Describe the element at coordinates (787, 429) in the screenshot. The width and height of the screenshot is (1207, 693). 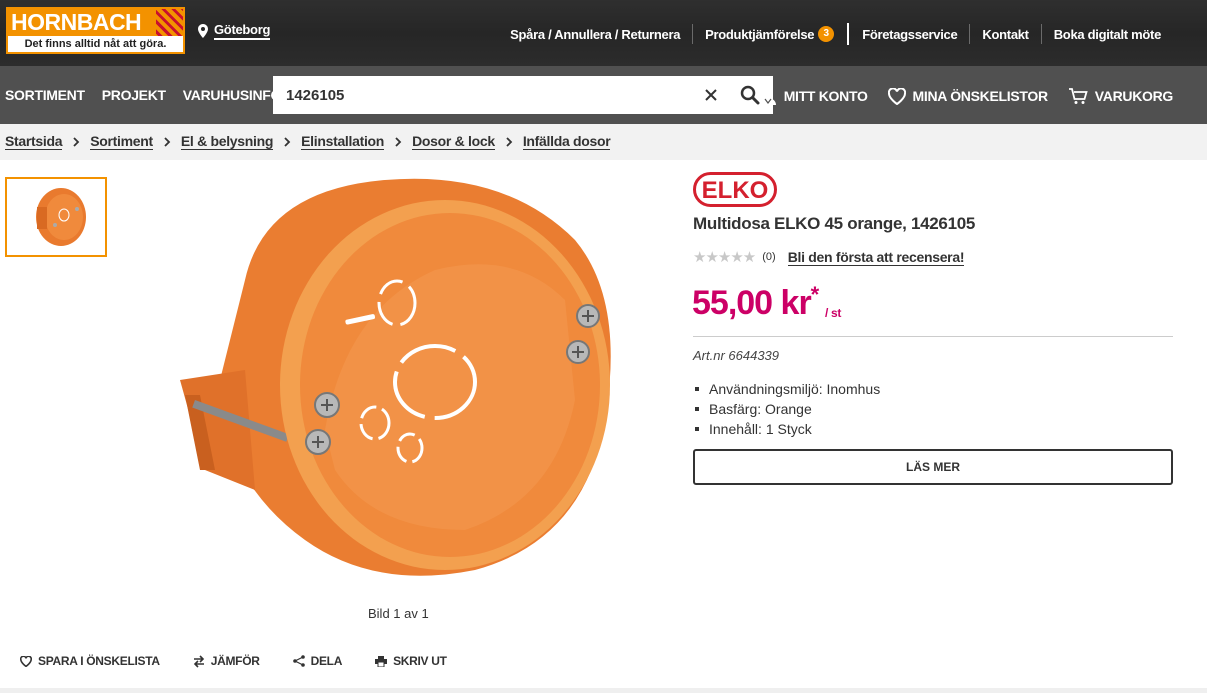
I see `feature-item: Innehåll: 1 Styck` at that location.